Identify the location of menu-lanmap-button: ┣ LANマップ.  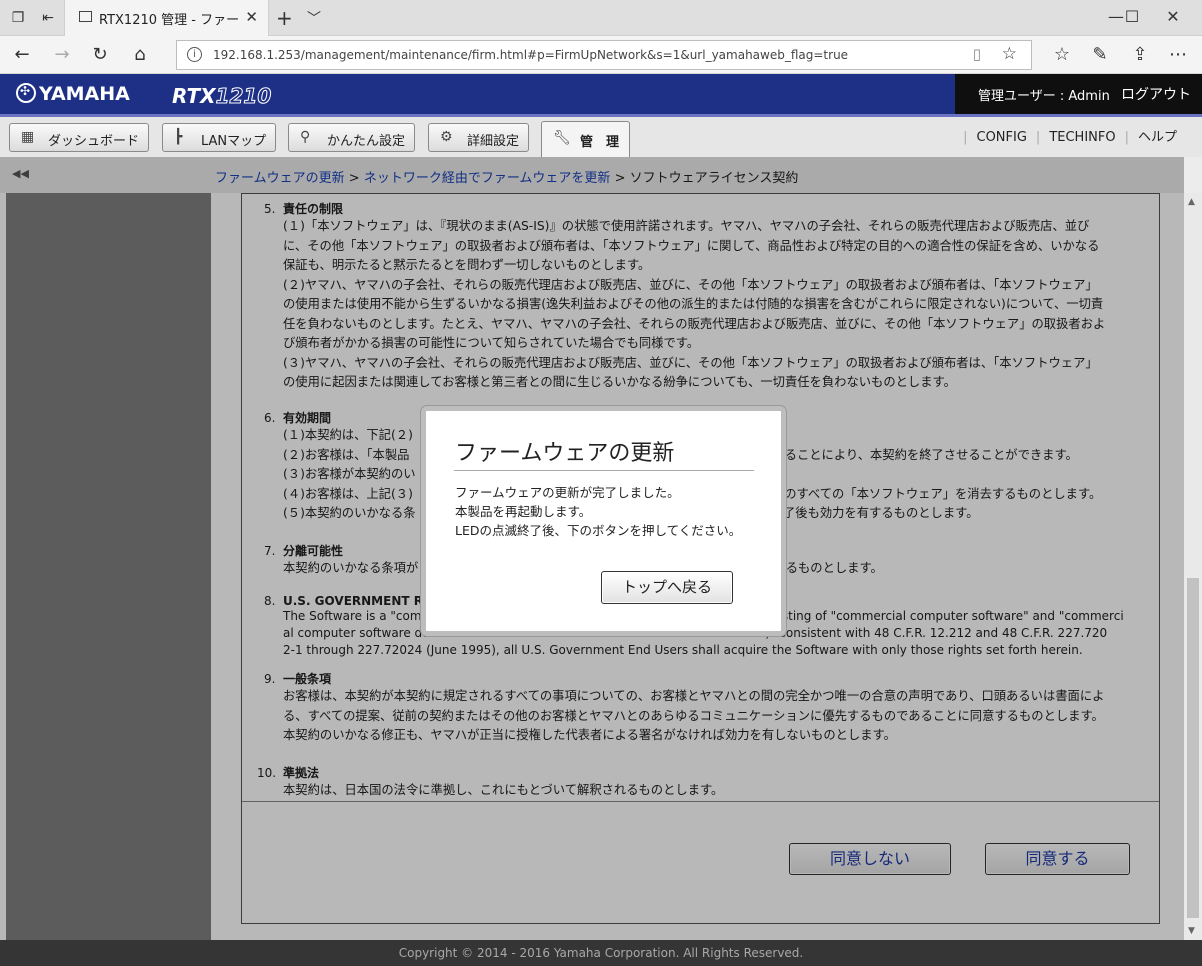
(219, 137).